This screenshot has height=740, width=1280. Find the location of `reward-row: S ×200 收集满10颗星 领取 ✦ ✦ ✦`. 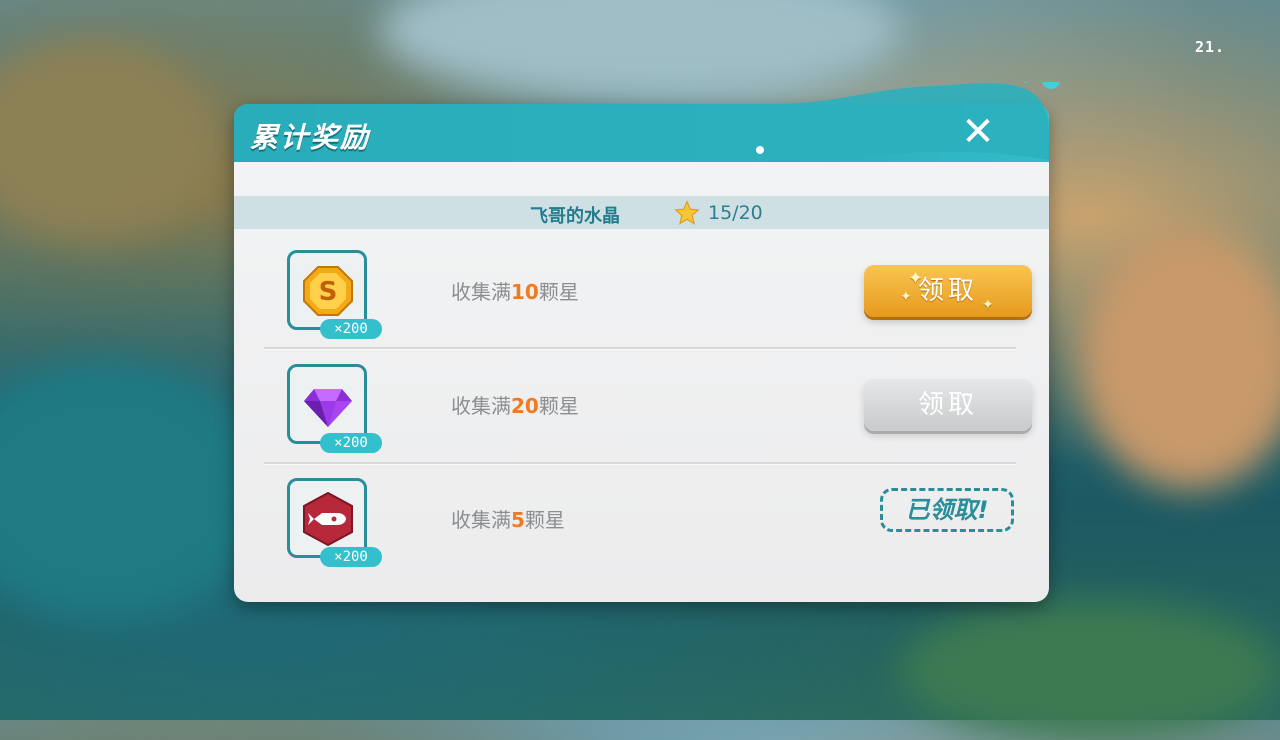

reward-row: S ×200 收集满10颗星 领取 ✦ ✦ ✦ is located at coordinates (641, 287).